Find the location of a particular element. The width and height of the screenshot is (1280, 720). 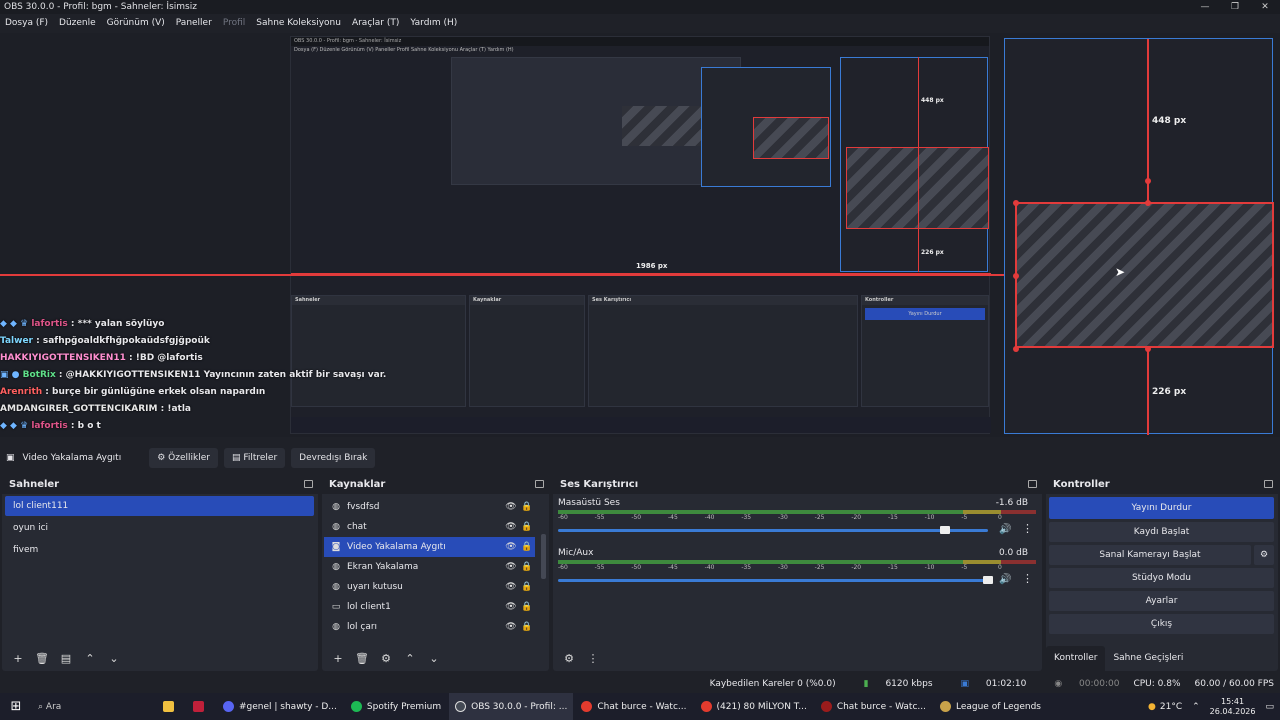

maximize-button: ❐ is located at coordinates (1235, 7).